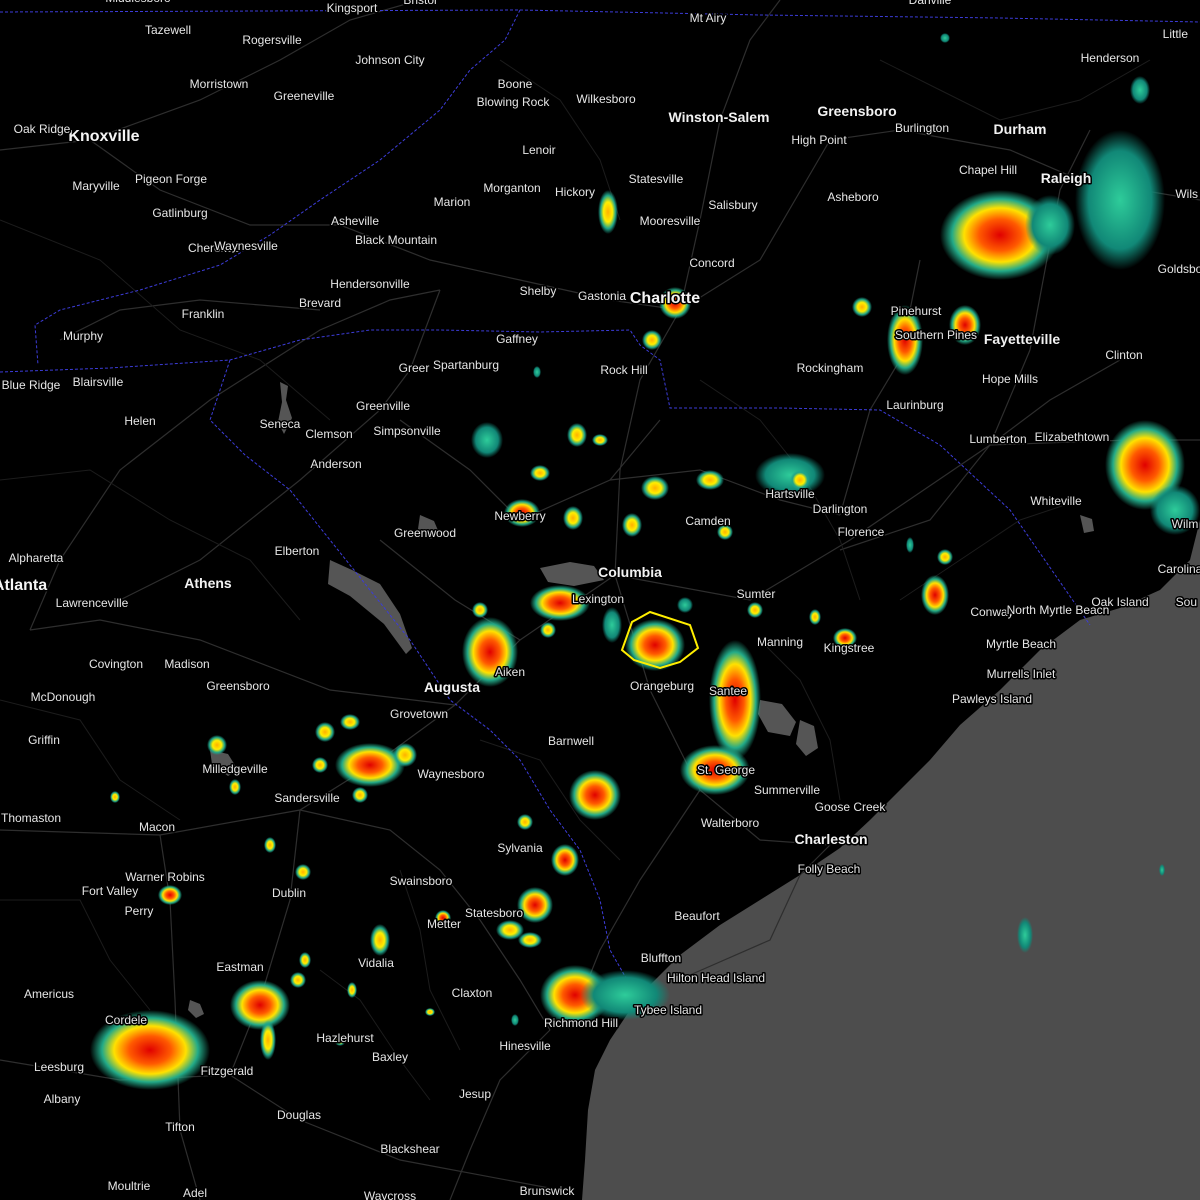  Describe the element at coordinates (31, 385) in the screenshot. I see `city-label: Blue Ridge` at that location.